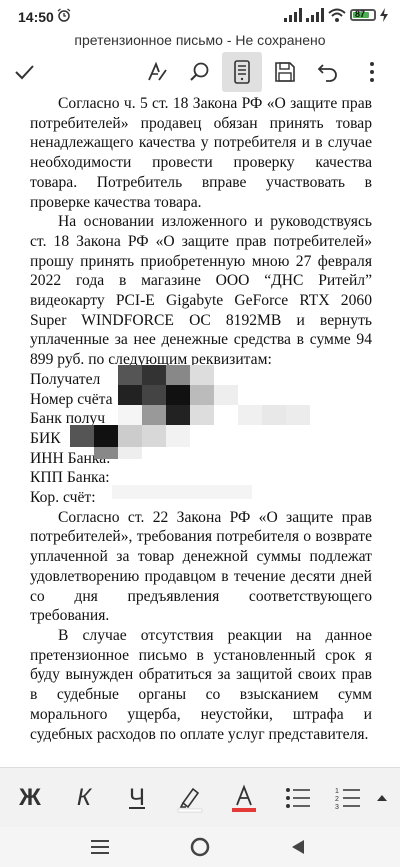  I want to click on charging-icon, so click(384, 15).